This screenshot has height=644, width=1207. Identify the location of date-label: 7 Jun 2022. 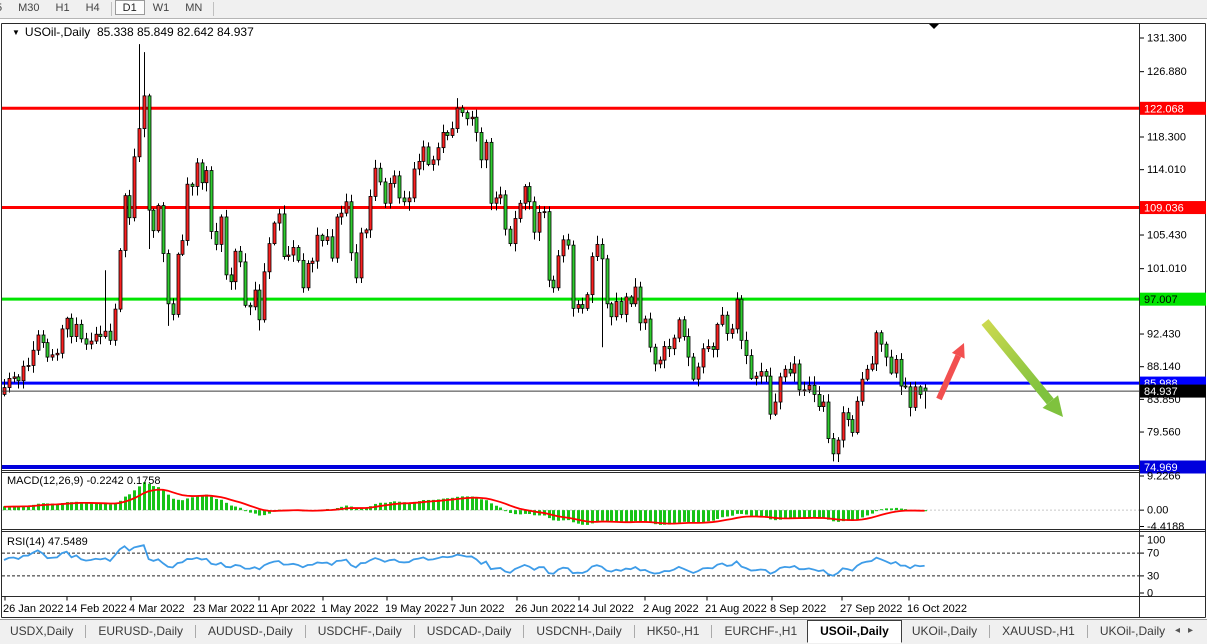
(477, 609).